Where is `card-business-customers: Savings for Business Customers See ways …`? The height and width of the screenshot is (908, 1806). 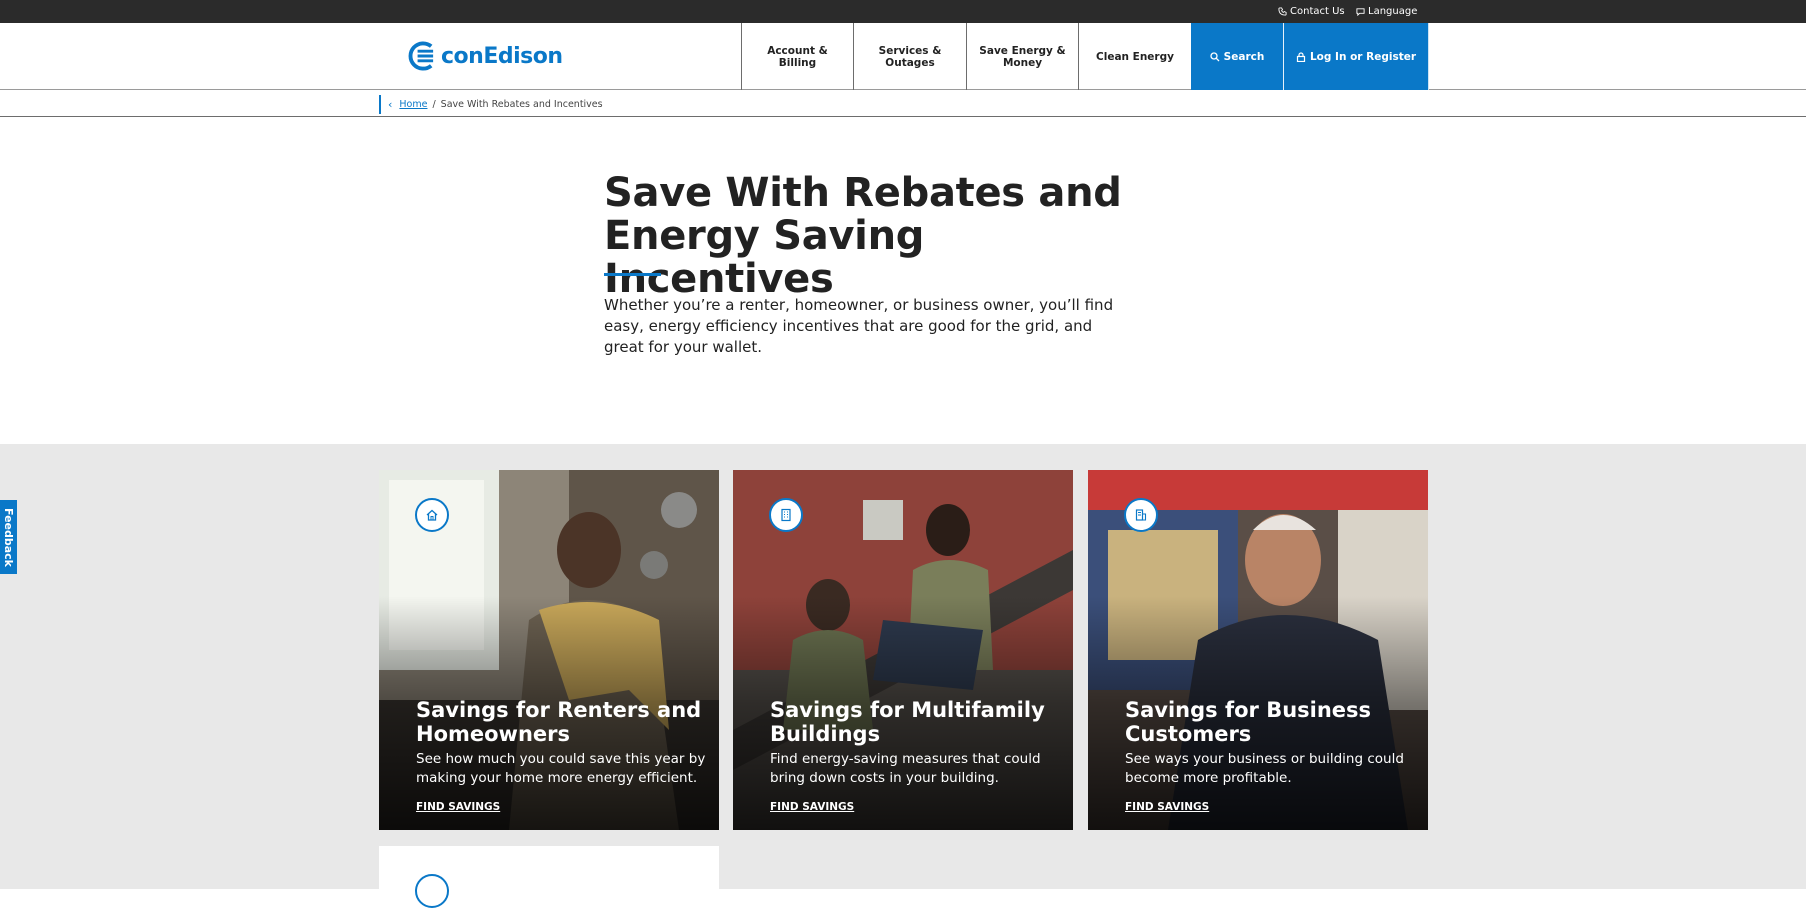 card-business-customers: Savings for Business Customers See ways … is located at coordinates (1258, 650).